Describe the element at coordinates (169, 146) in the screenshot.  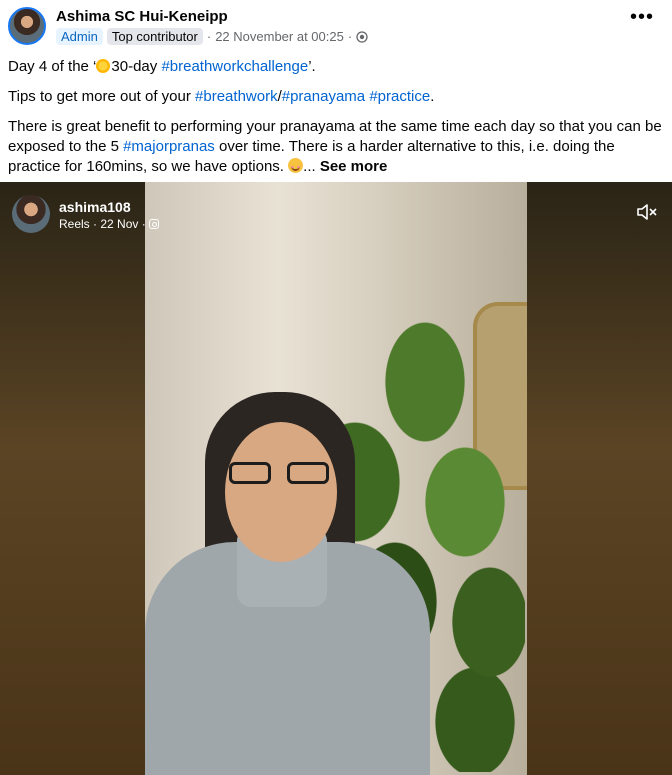
I see `hashtag-link: #majorpranas` at that location.